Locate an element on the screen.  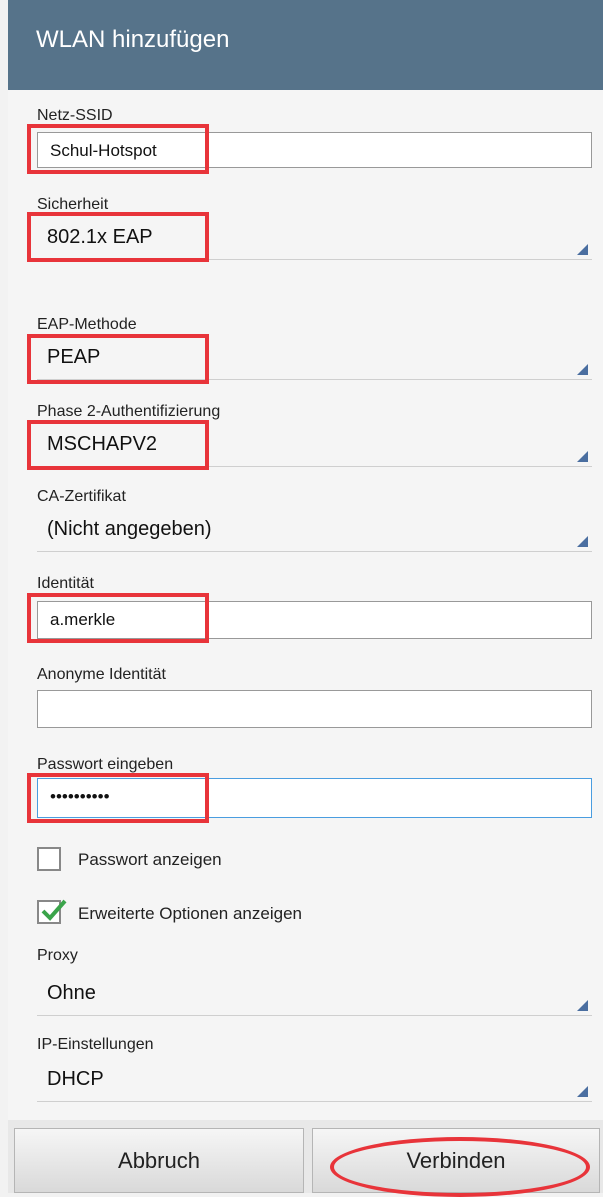
eap-method-highlight is located at coordinates (118, 359).